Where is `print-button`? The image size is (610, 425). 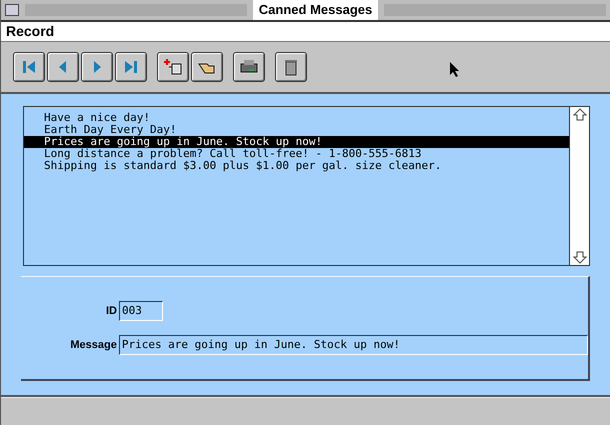 print-button is located at coordinates (249, 67).